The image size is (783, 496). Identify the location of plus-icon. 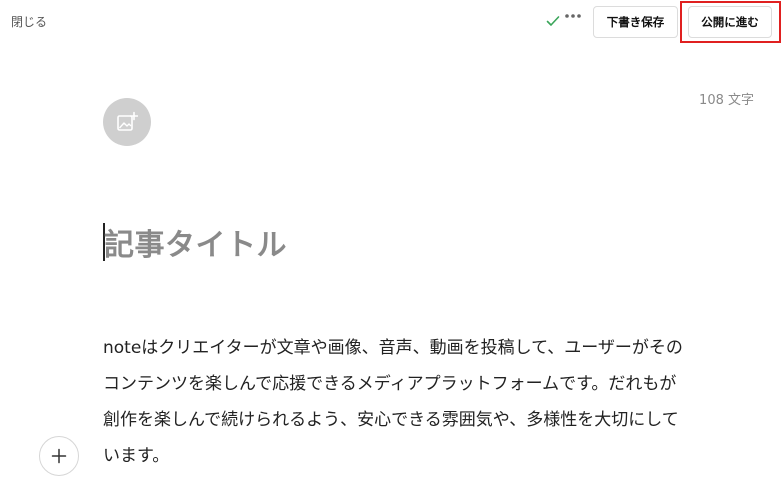
(59, 456).